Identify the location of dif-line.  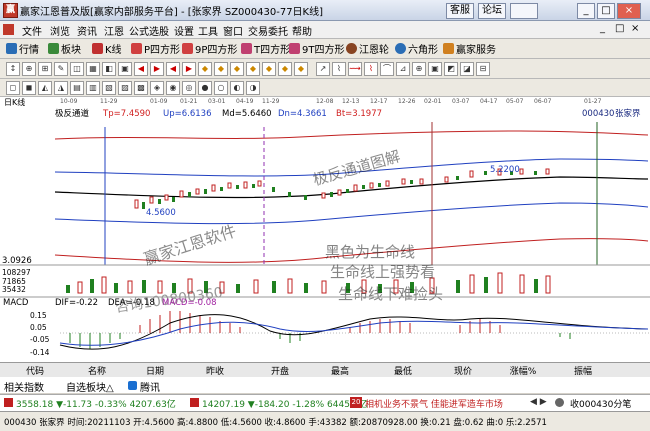
(354, 332).